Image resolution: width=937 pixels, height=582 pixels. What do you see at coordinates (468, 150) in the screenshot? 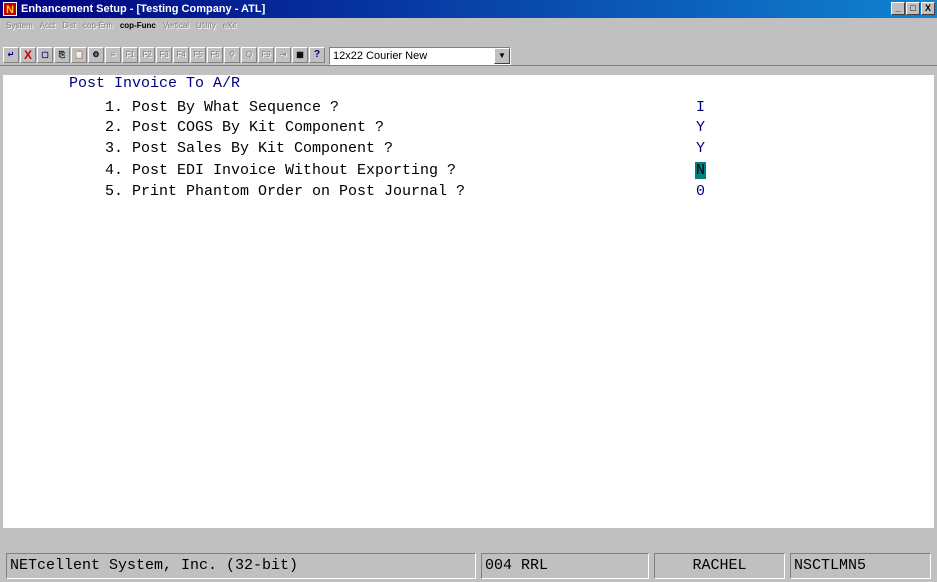
I see `form-row: 3. Post Sales By Kit Component ? Y` at bounding box center [468, 150].